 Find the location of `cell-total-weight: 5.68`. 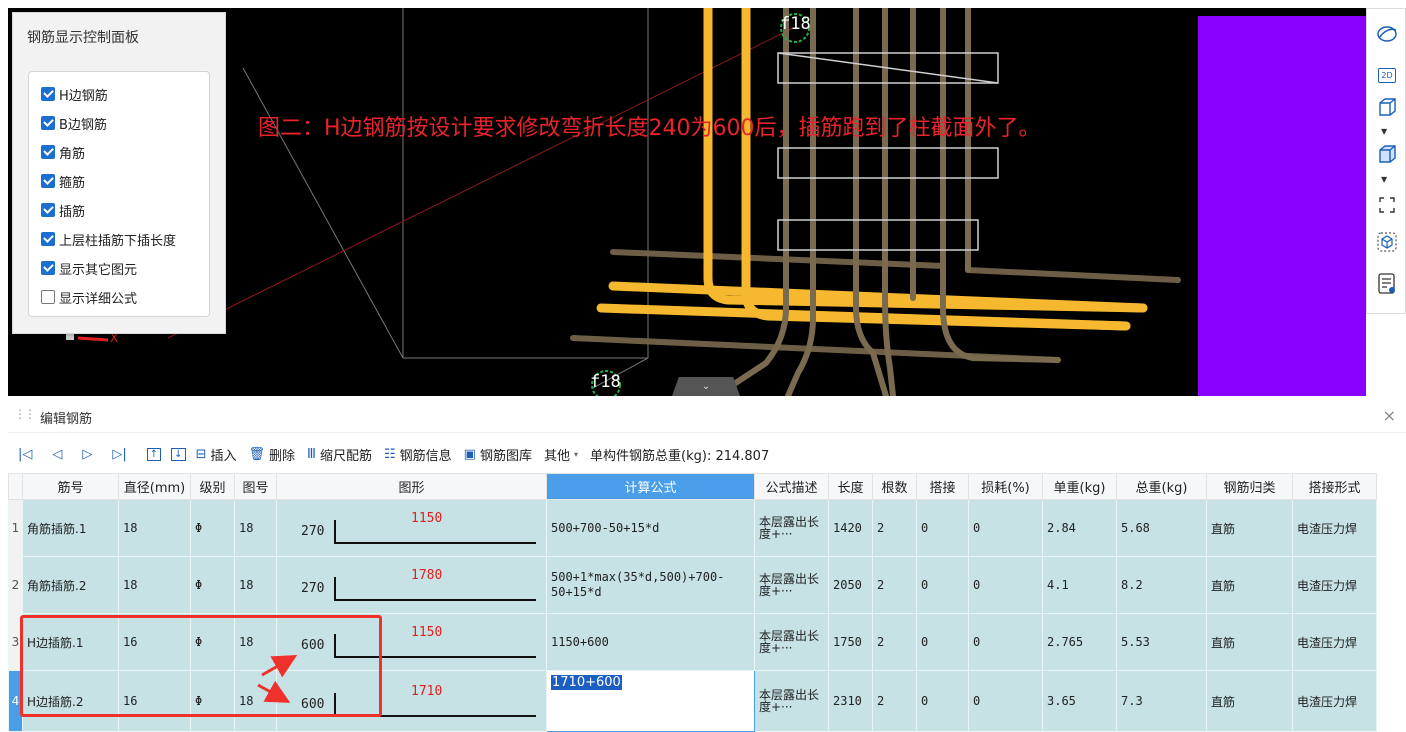

cell-total-weight: 5.68 is located at coordinates (1161, 528).